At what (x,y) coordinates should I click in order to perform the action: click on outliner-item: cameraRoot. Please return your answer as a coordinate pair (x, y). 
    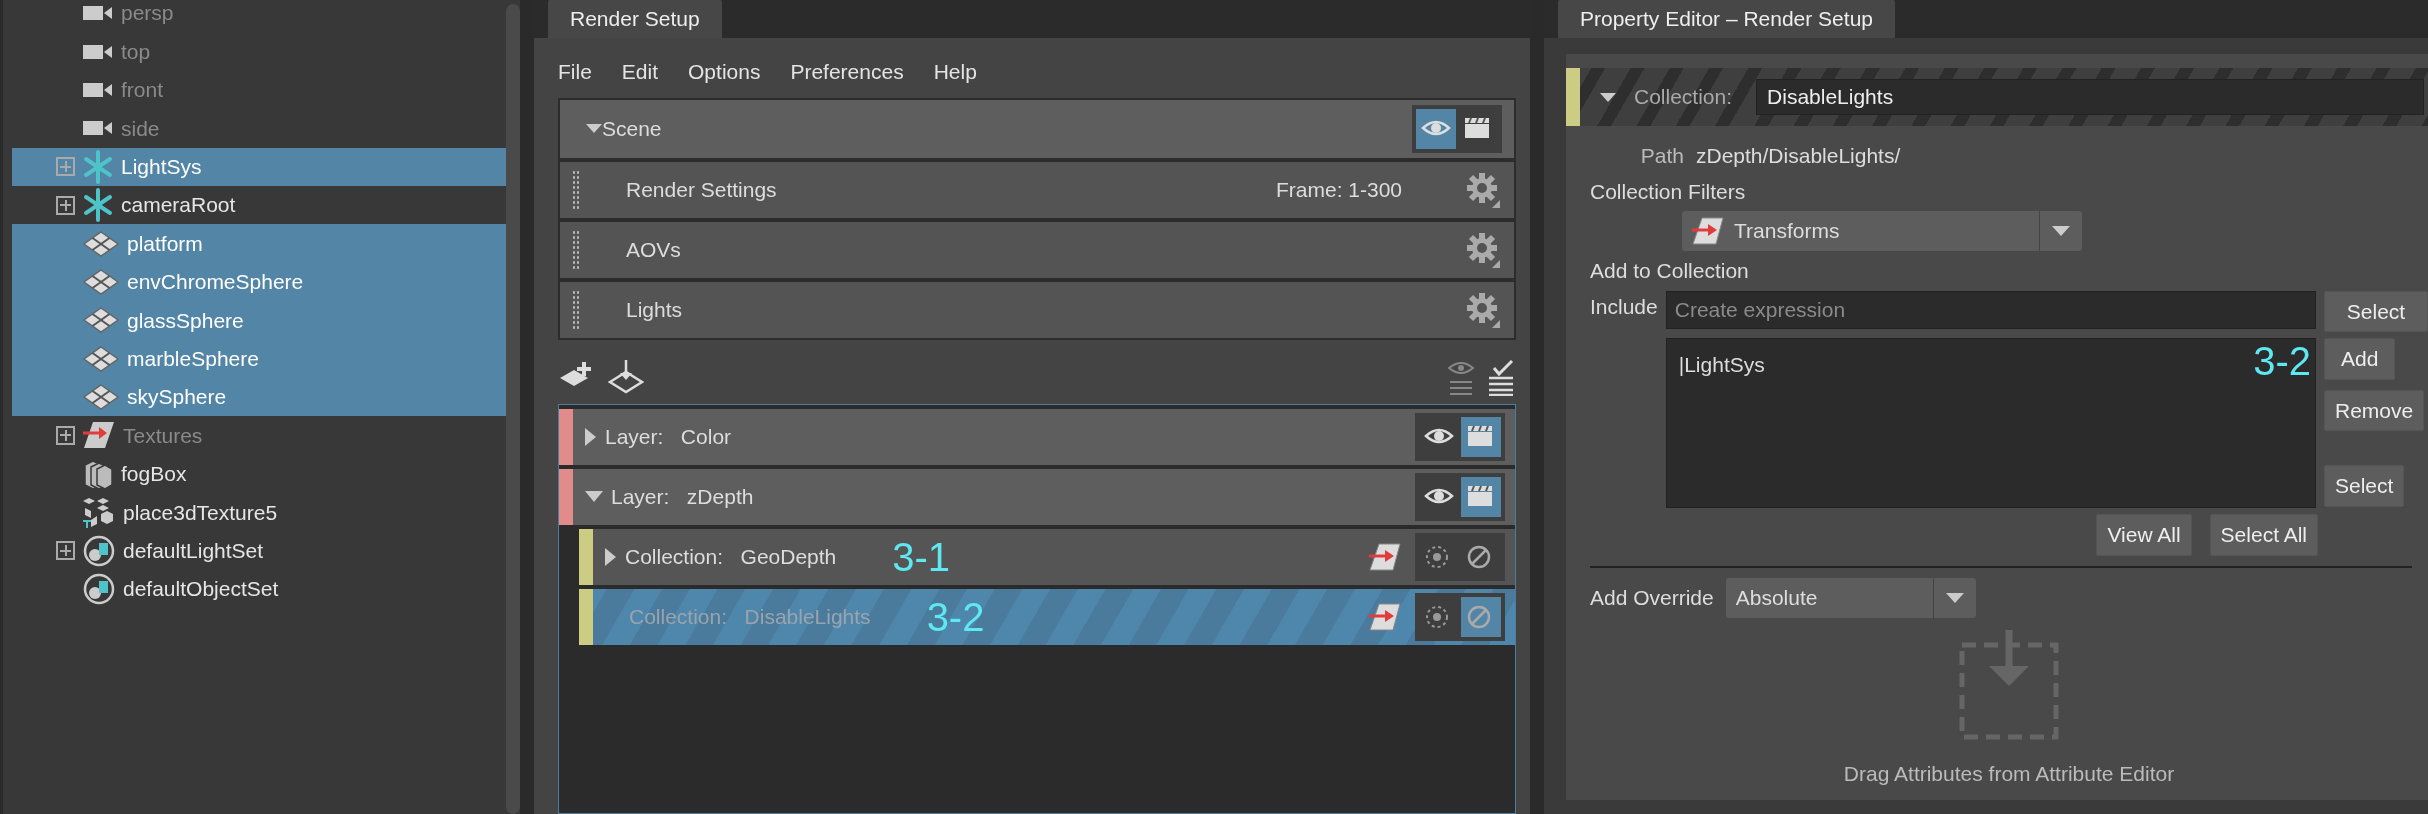
    Looking at the image, I should click on (259, 205).